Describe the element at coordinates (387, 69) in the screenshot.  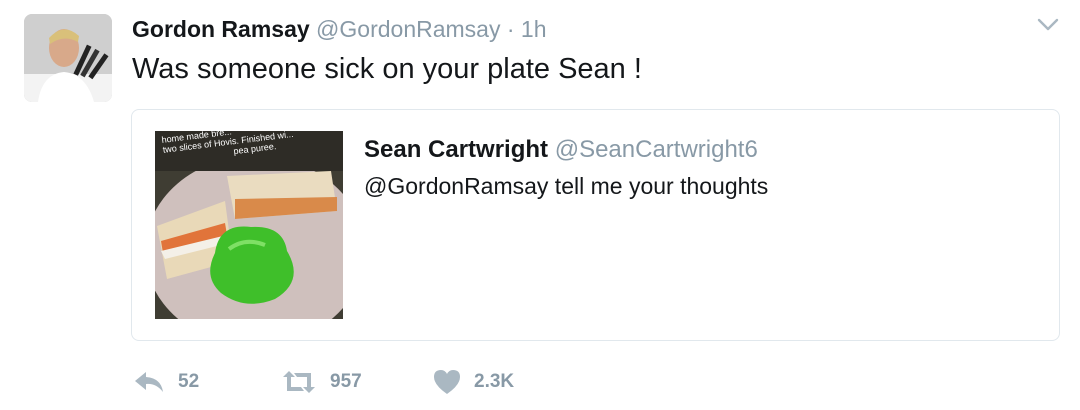
I see `tweet-text: Was someone sick on your plate Sean !` at that location.